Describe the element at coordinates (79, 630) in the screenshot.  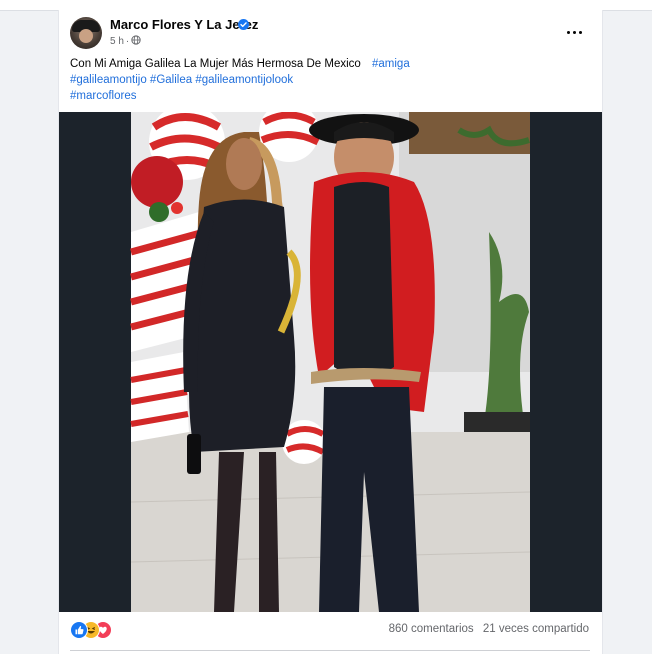
I see `like-icon` at that location.